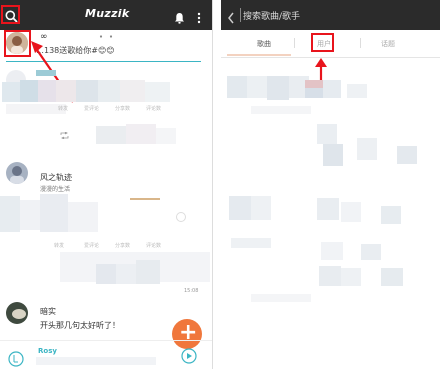 Image resolution: width=448 pixels, height=369 pixels. What do you see at coordinates (56, 177) in the screenshot?
I see `username: 风之轨迹` at bounding box center [56, 177].